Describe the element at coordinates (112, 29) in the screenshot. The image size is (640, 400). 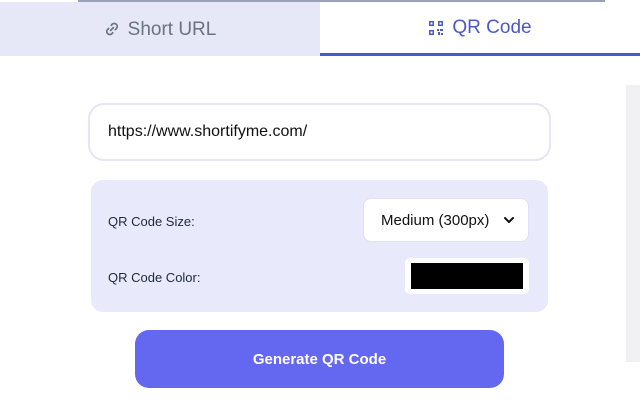
I see `link-icon` at that location.